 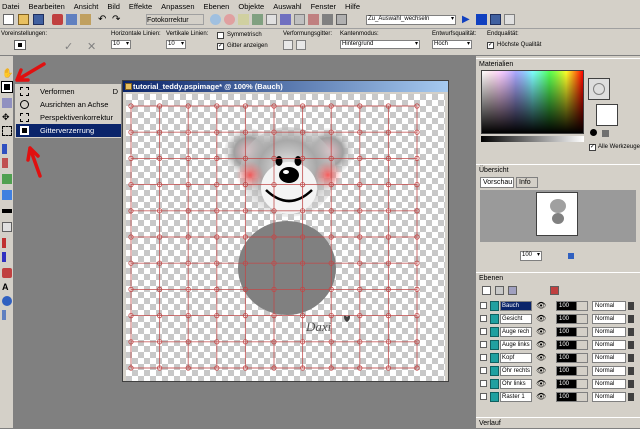 I want to click on layer-name: Kopf, so click(x=516, y=358).